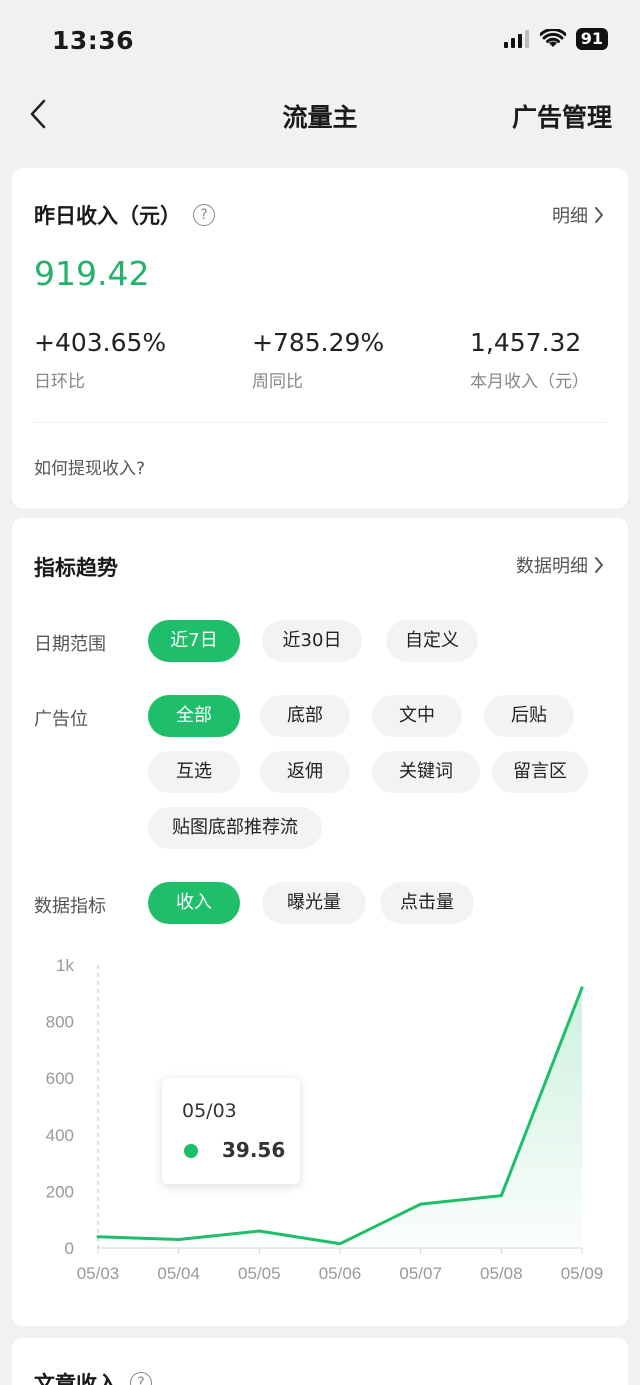 The height and width of the screenshot is (1385, 640). I want to click on income-header: 昨日收入（元） ?, so click(124, 215).